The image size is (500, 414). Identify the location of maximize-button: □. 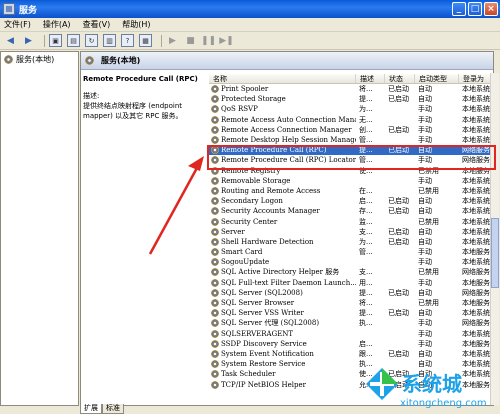
(475, 9).